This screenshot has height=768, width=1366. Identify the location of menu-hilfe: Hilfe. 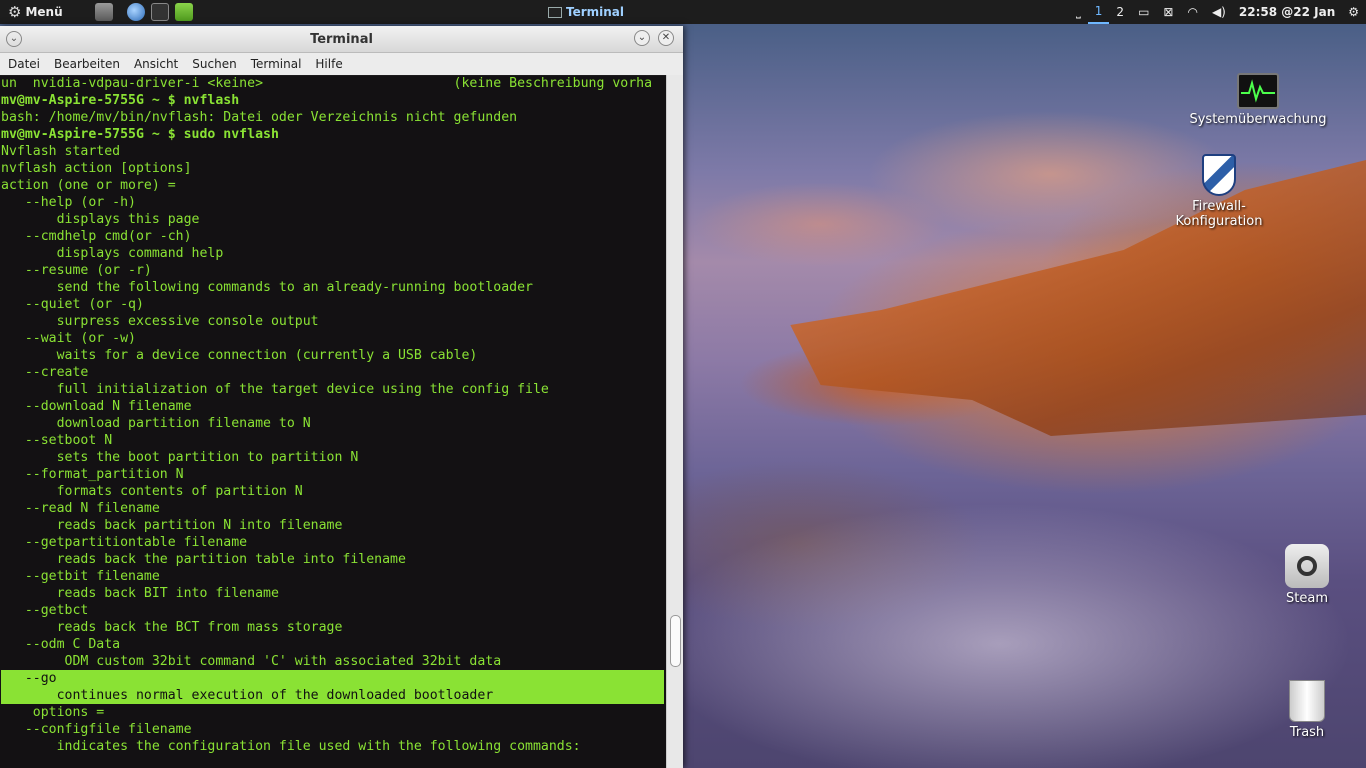
(328, 64).